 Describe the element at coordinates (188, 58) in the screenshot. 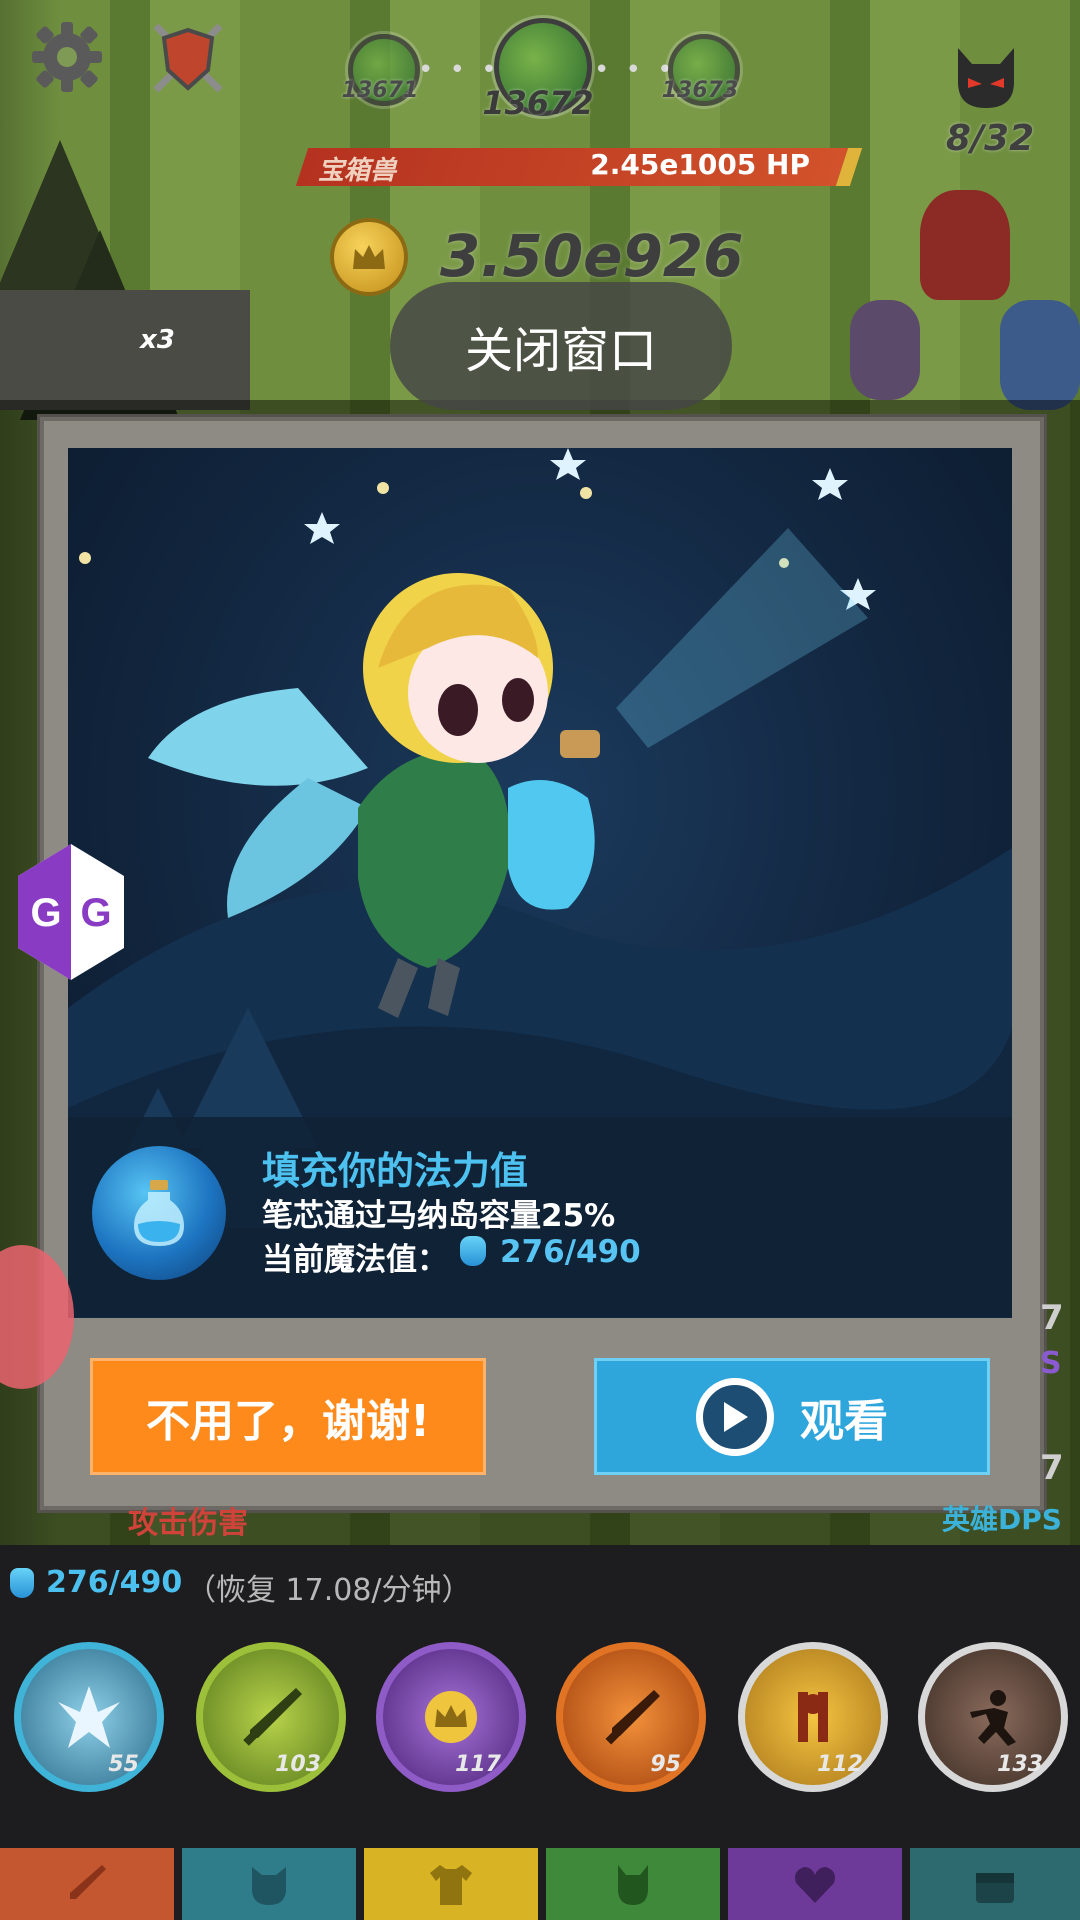

I see `clan-shield-icon` at that location.